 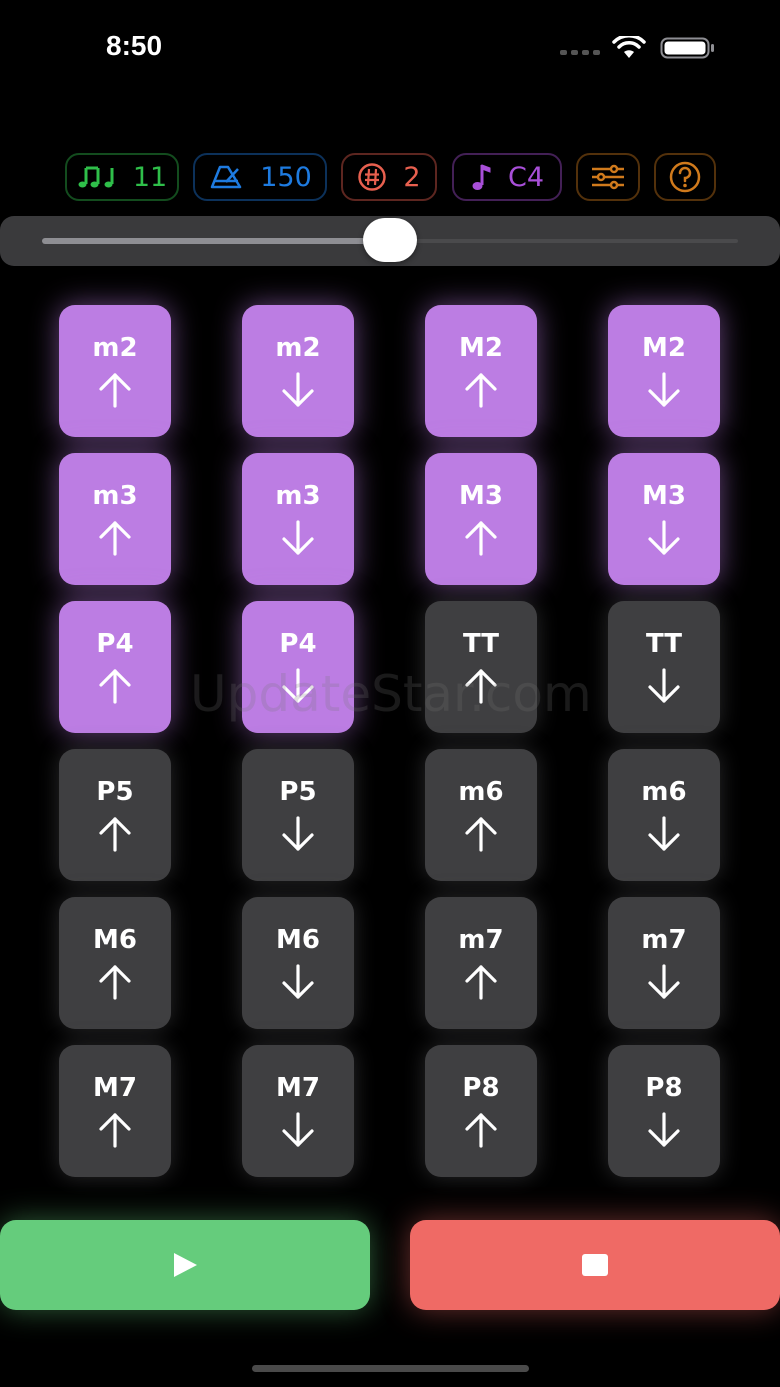 I want to click on play-icon, so click(x=185, y=1265).